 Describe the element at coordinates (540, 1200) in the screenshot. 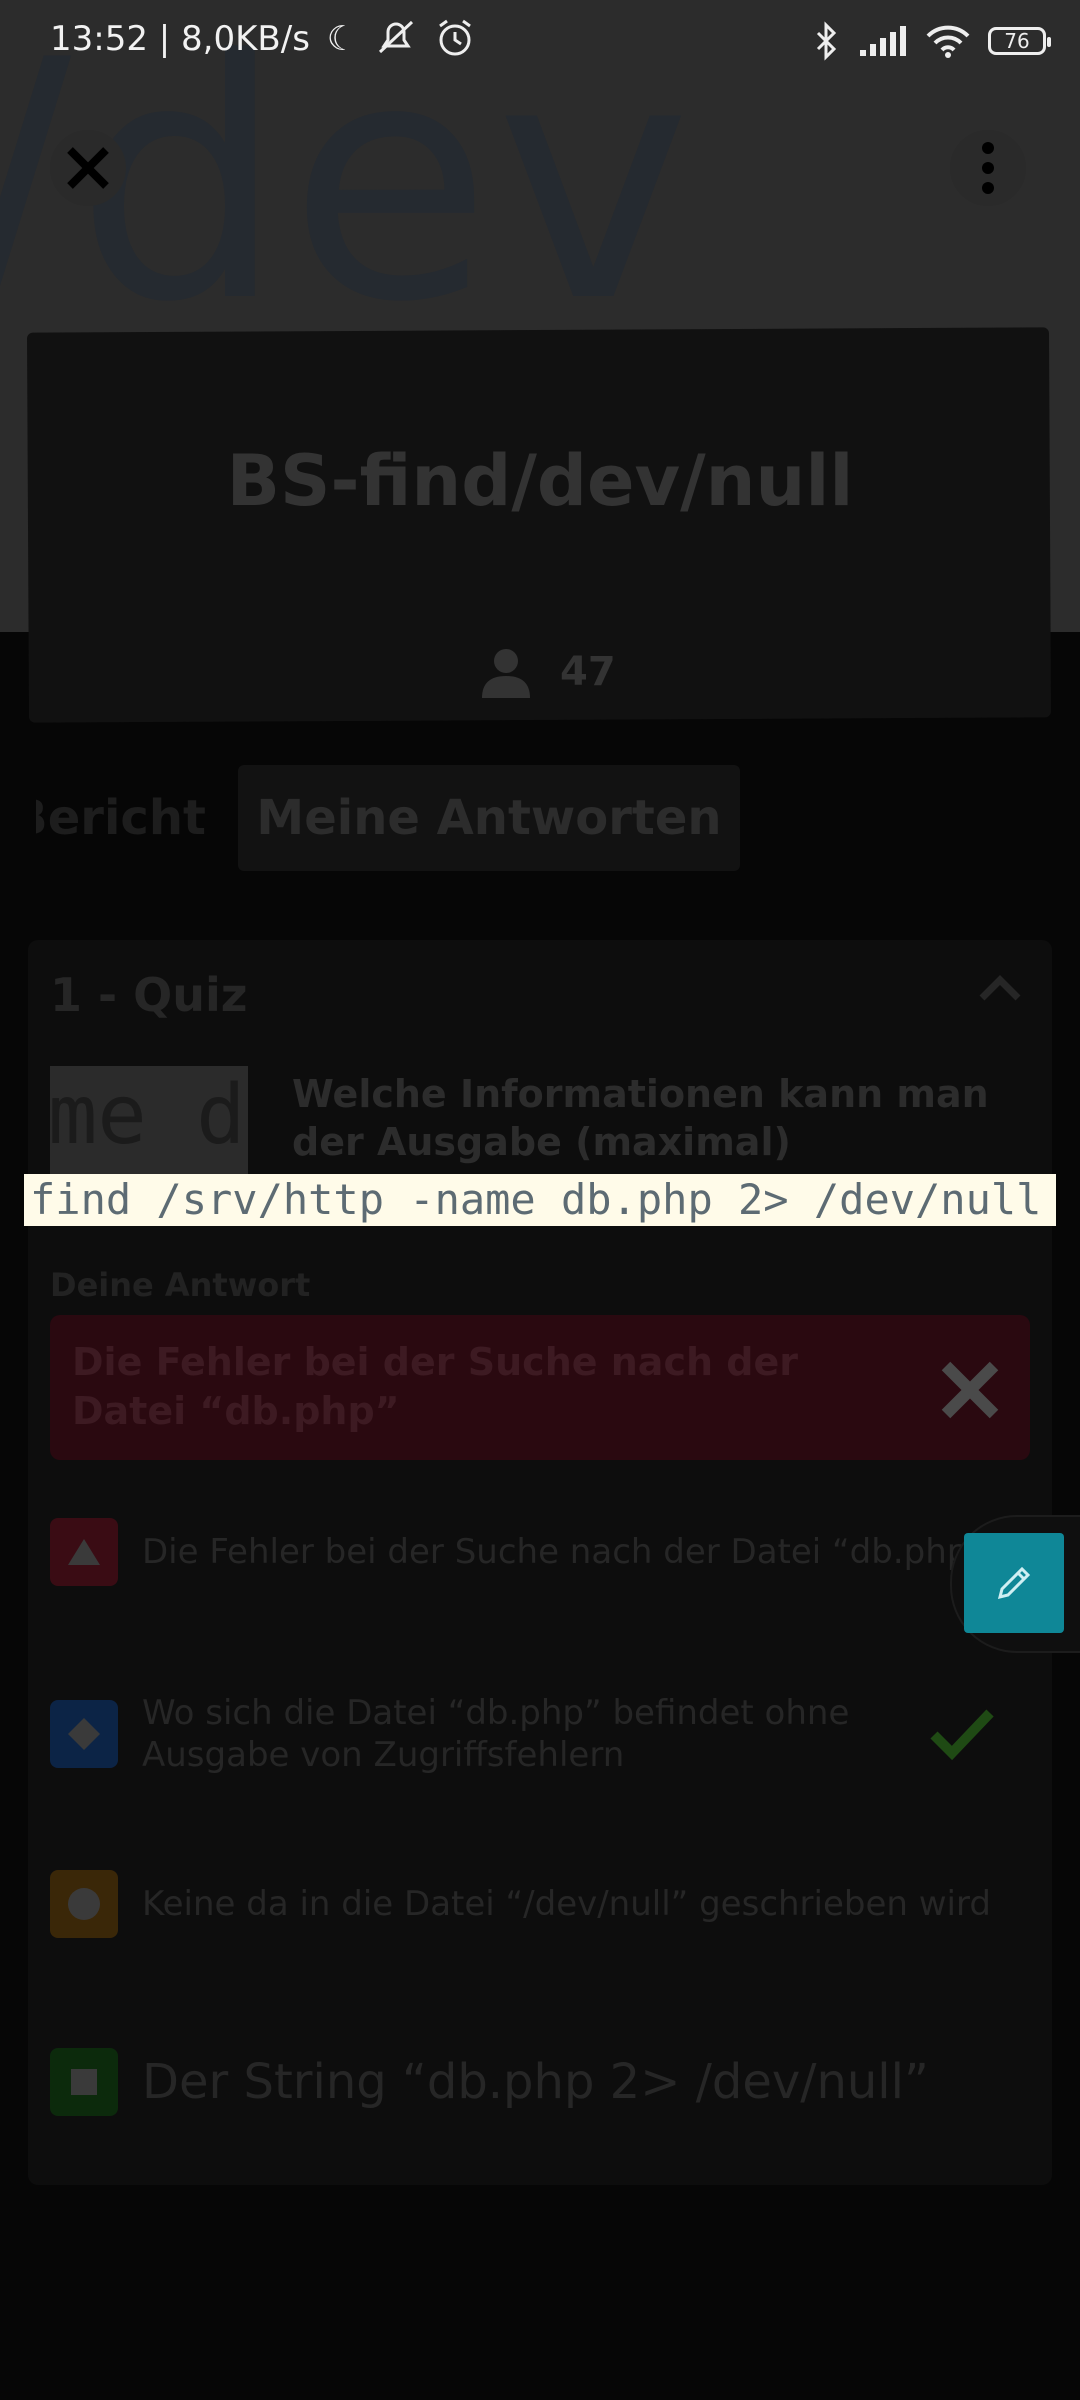

I see `code-snippet: find /srv/http -name db.php 2> /dev/null` at that location.